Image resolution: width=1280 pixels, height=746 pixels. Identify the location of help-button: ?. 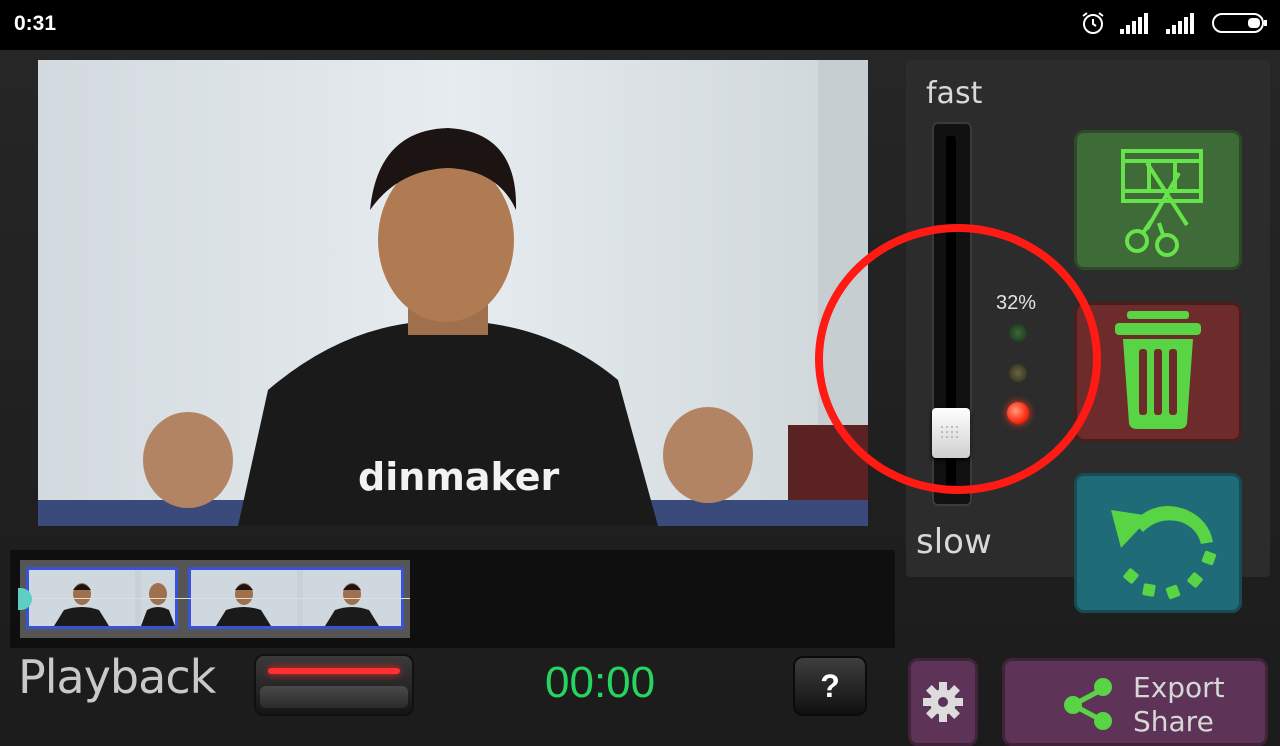
(830, 686).